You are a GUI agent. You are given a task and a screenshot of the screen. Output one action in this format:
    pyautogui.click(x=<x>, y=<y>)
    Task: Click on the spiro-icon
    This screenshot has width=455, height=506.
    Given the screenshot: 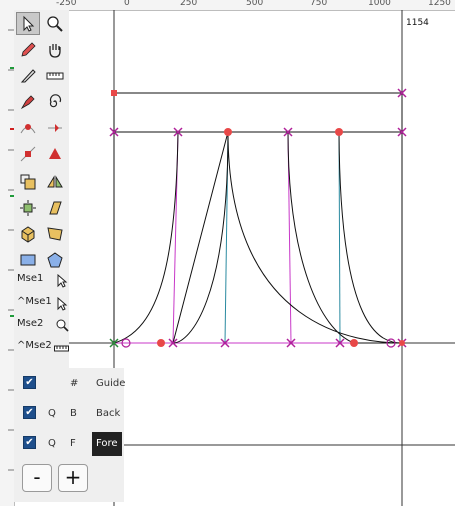 What is the action you would take?
    pyautogui.click(x=55, y=100)
    